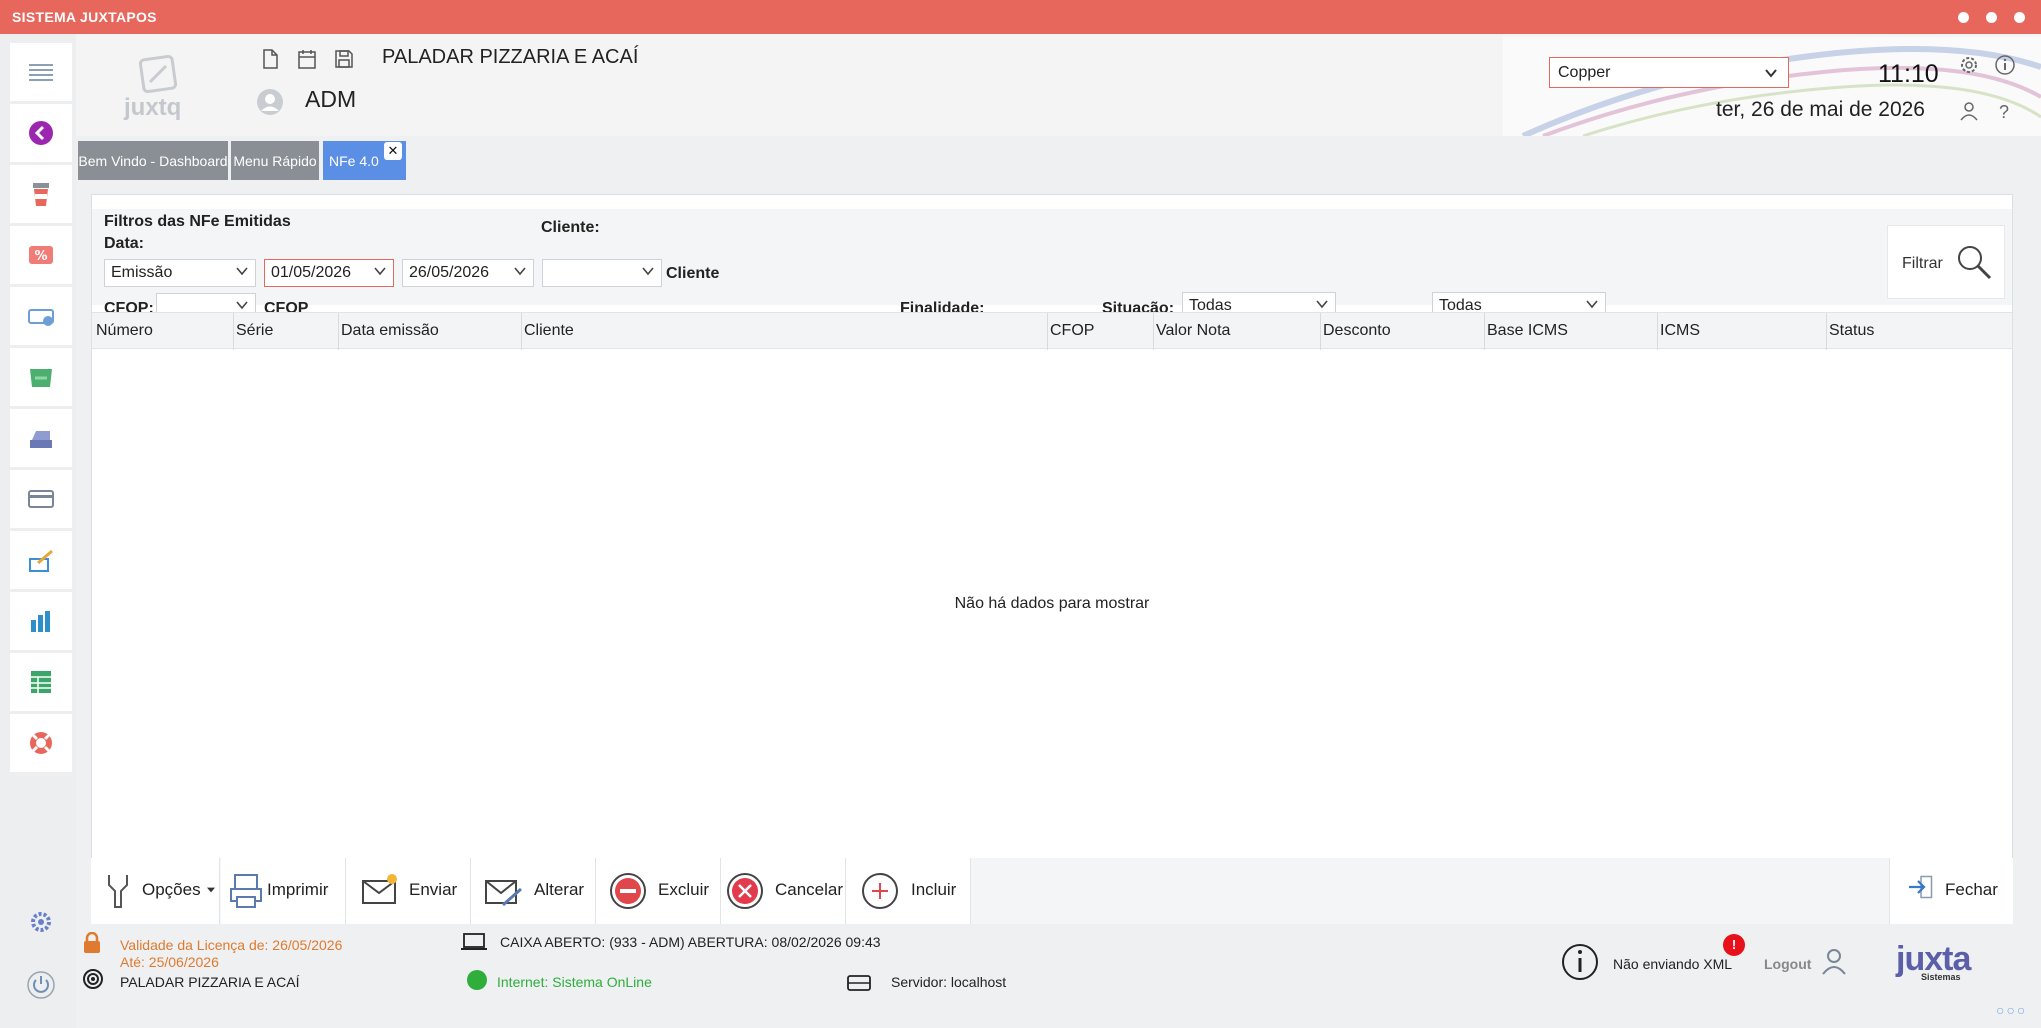 The height and width of the screenshot is (1028, 2041). I want to click on date-from-field: 01/05/2026, so click(329, 273).